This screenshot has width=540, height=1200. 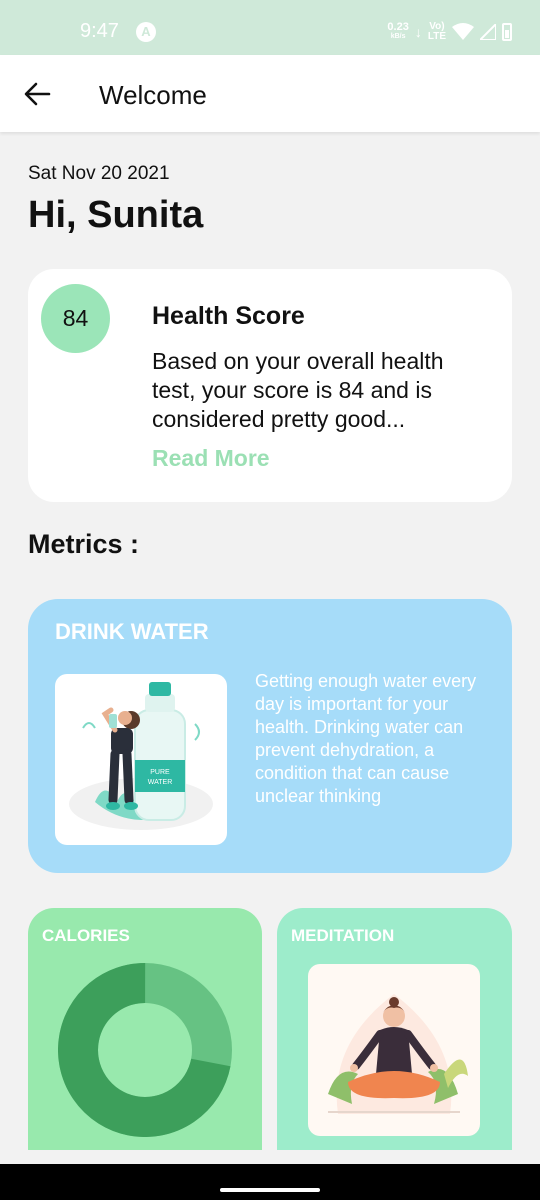 I want to click on calories-title: CALORIES, so click(x=86, y=935).